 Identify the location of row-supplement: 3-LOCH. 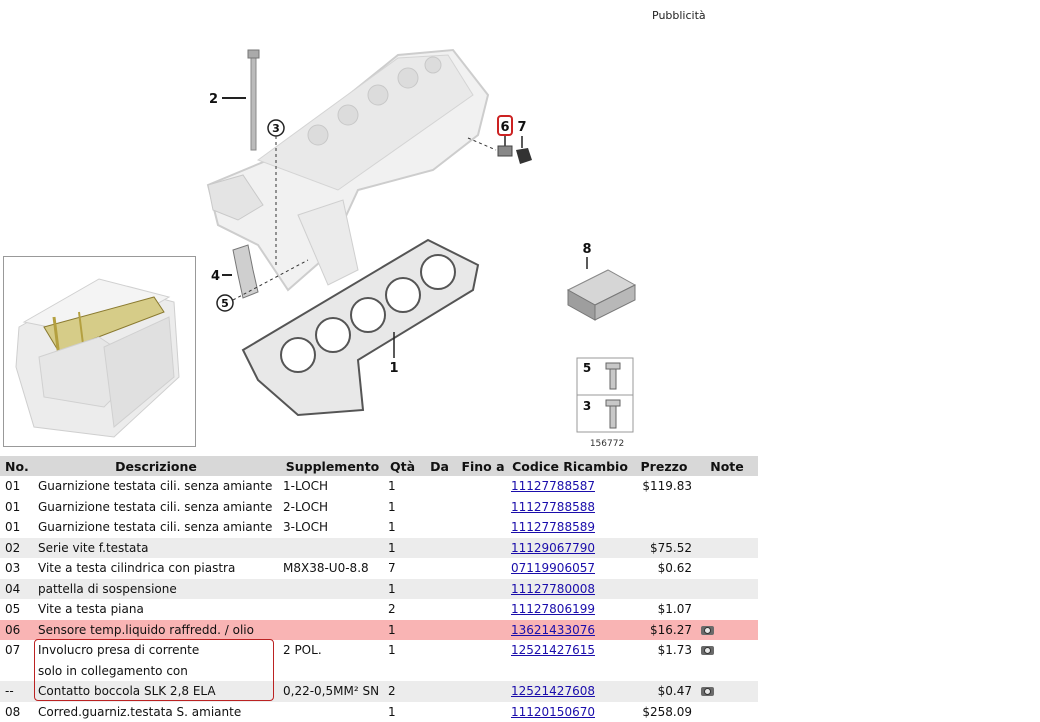
(306, 527).